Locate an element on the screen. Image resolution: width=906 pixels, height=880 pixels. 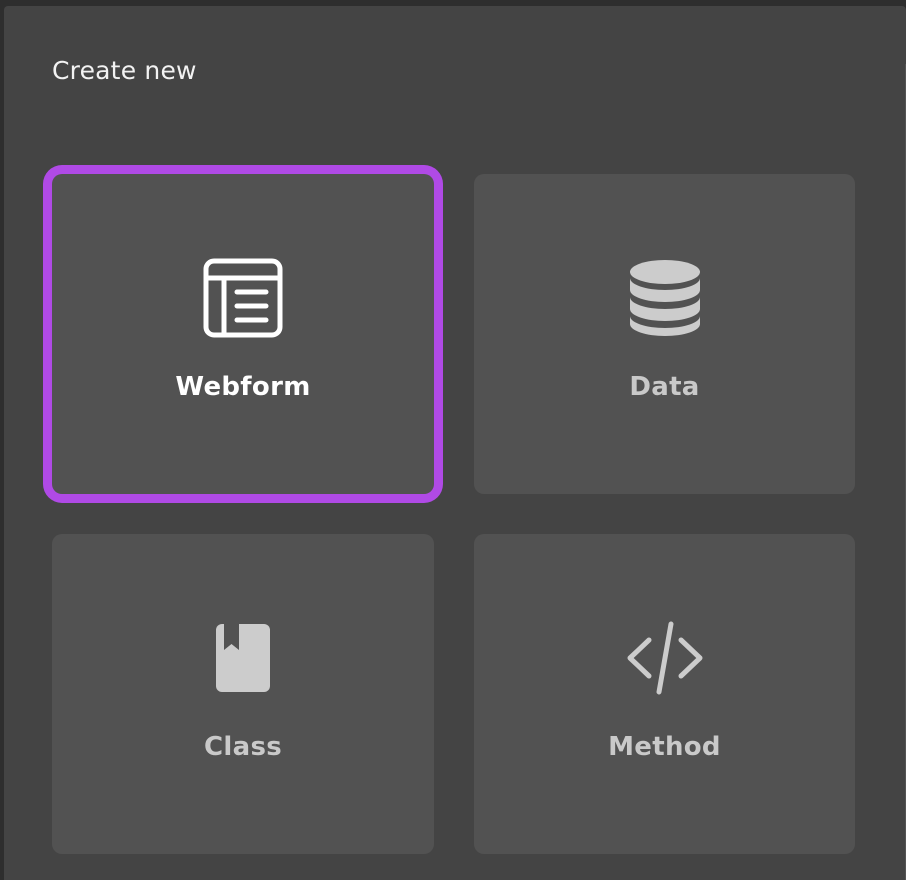
database-icon is located at coordinates (665, 298).